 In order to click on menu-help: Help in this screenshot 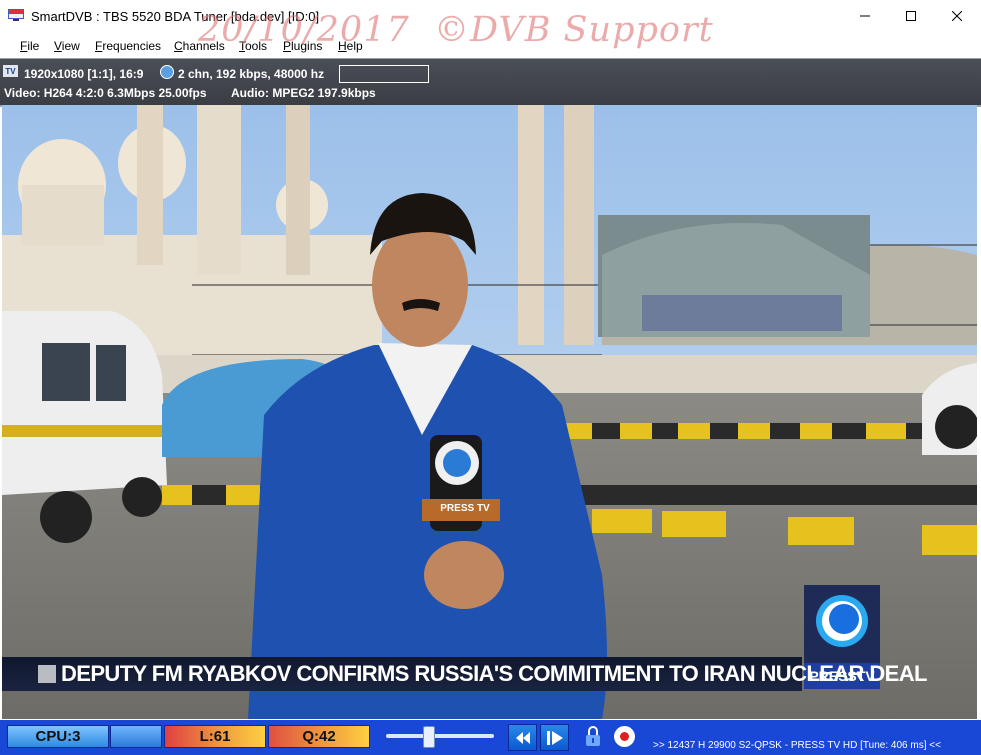, I will do `click(350, 46)`.